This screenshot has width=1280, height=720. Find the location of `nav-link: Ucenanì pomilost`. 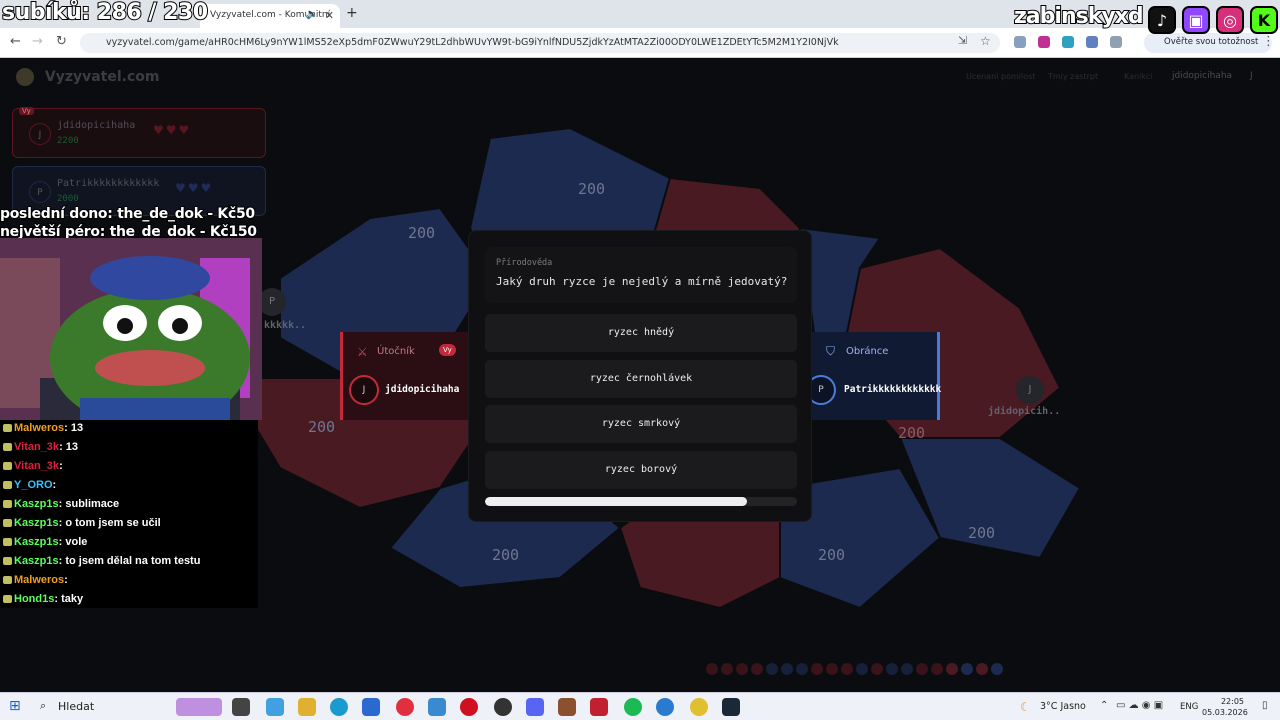

nav-link: Ucenanì pomilost is located at coordinates (1000, 76).